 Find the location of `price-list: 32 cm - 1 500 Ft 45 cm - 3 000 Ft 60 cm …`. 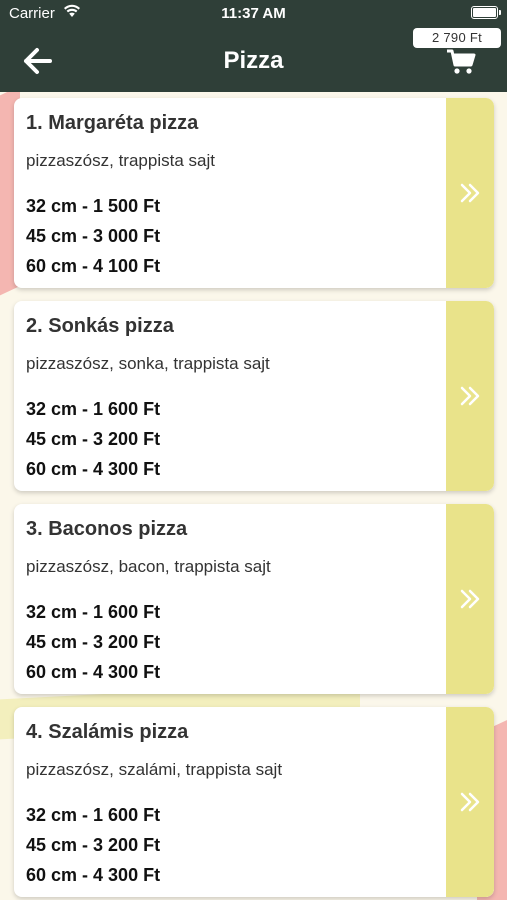

price-list: 32 cm - 1 500 Ft 45 cm - 3 000 Ft 60 cm … is located at coordinates (231, 236).